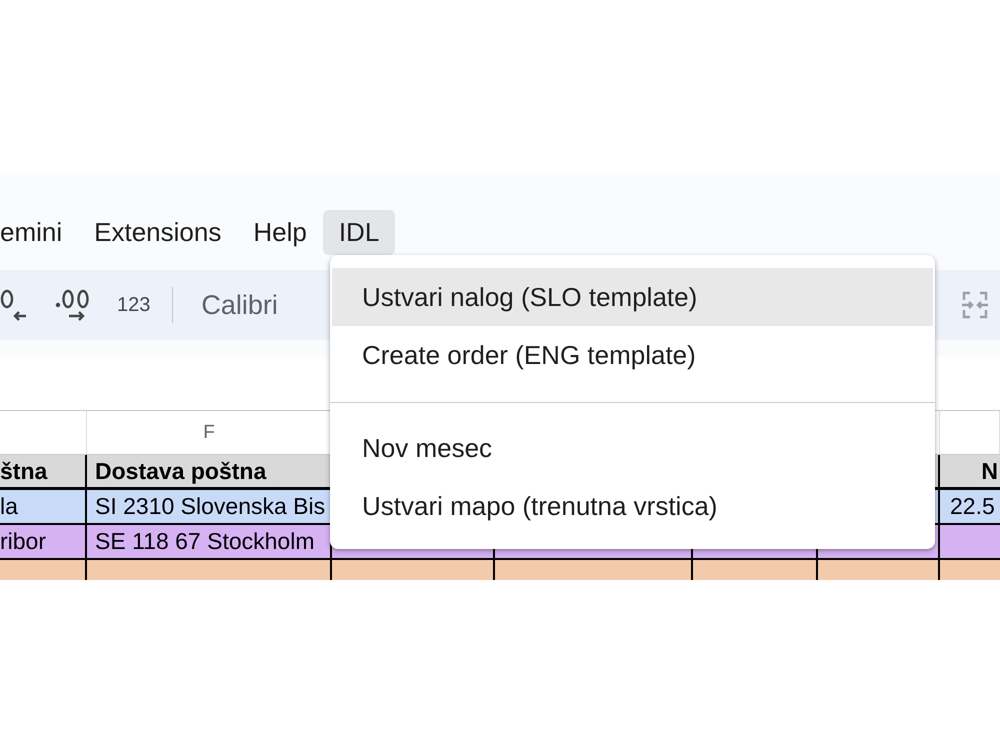  I want to click on table-cell: SI 2310 Slovenska Bis, so click(210, 506).